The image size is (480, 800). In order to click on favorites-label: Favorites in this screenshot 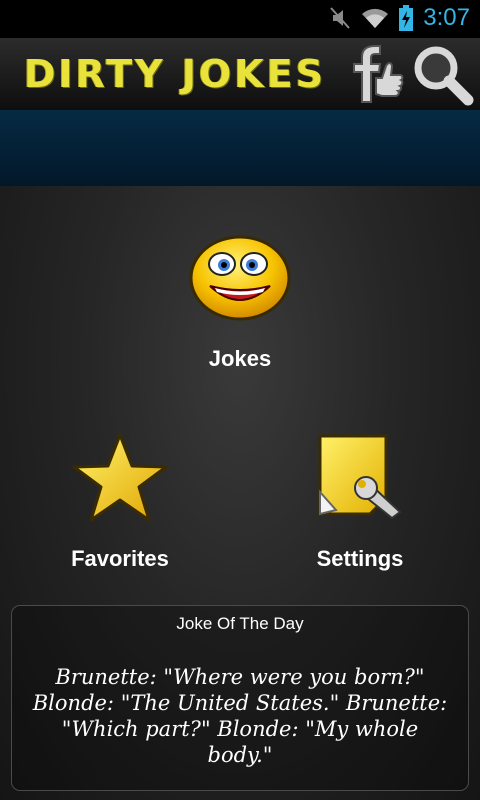, I will do `click(120, 558)`.